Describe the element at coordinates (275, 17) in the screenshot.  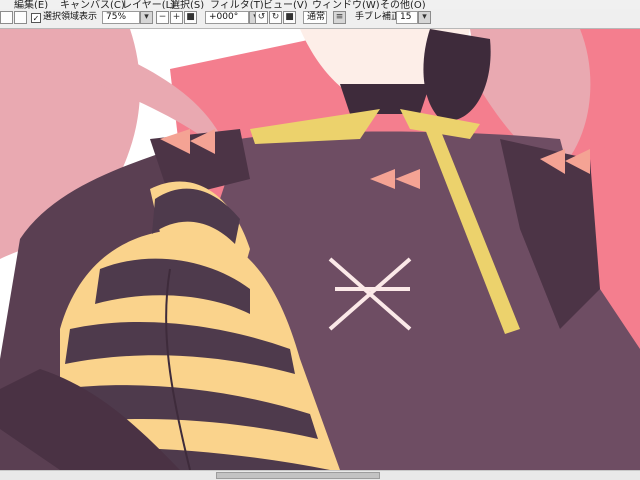
I see `rotate-cw-icon: ↻` at that location.